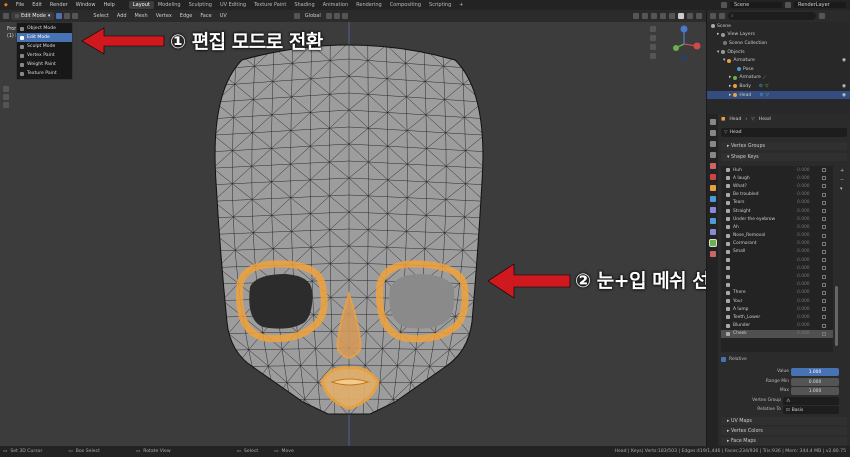  What do you see at coordinates (815, 391) in the screenshot?
I see `max-field: 1.000` at bounding box center [815, 391].